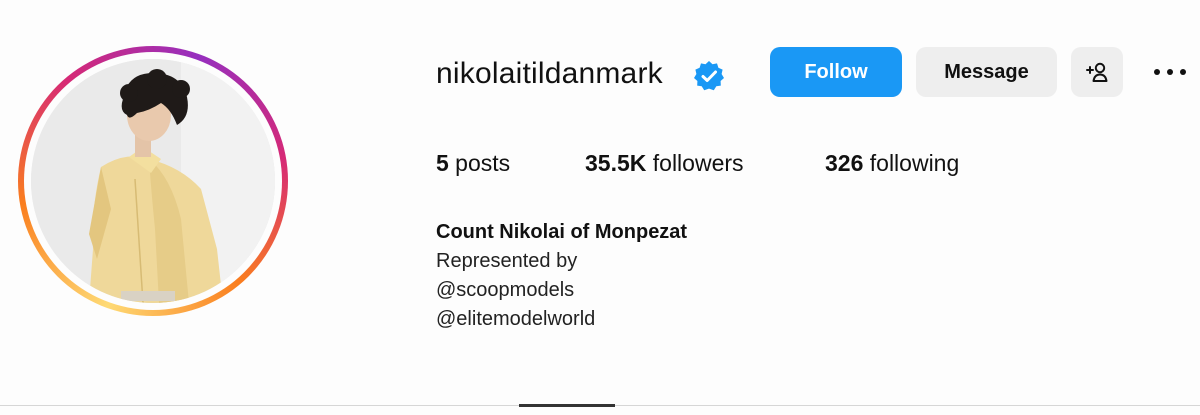 This screenshot has height=415, width=1200. What do you see at coordinates (709, 76) in the screenshot?
I see `verified-badge-icon` at bounding box center [709, 76].